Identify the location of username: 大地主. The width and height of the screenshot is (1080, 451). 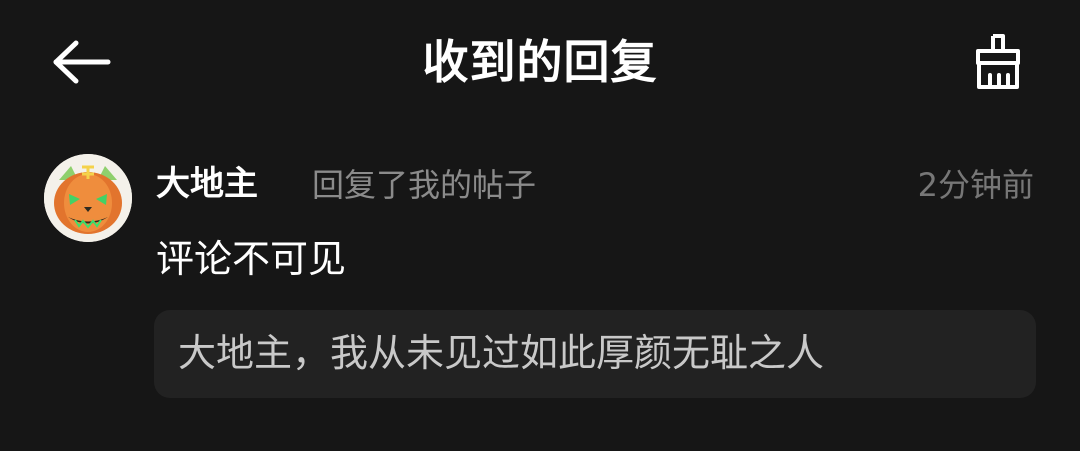
(207, 184).